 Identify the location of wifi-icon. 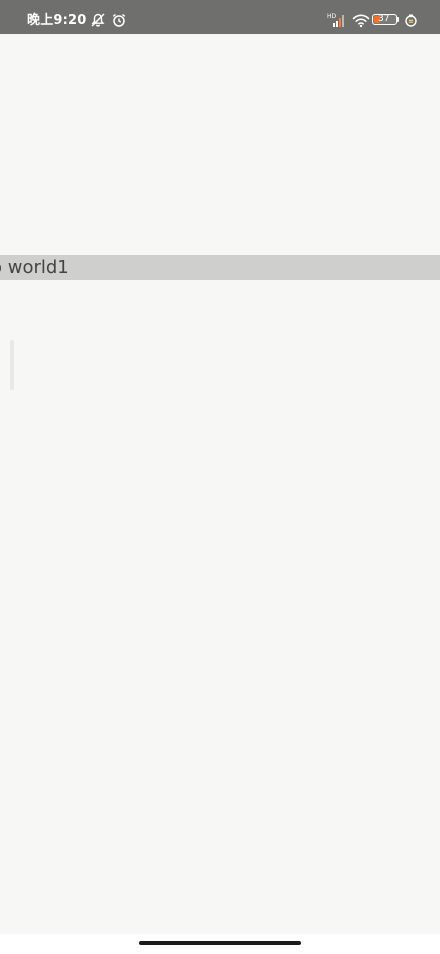
(361, 20).